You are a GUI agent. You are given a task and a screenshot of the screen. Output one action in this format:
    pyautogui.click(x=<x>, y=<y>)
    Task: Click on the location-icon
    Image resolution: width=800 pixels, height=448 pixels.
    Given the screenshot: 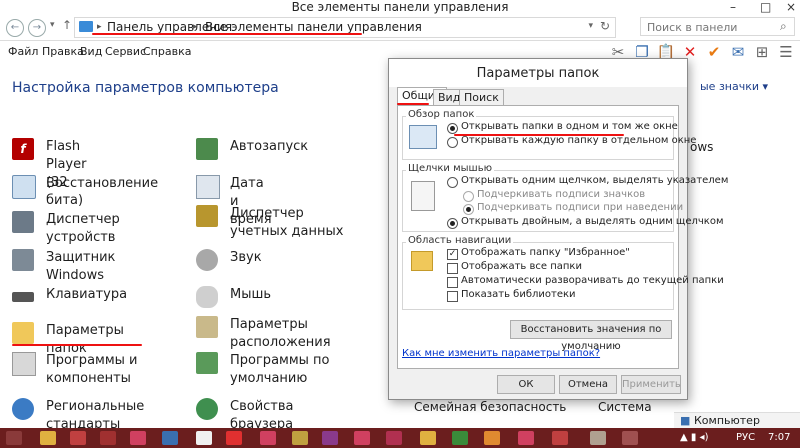 What is the action you would take?
    pyautogui.click(x=207, y=327)
    